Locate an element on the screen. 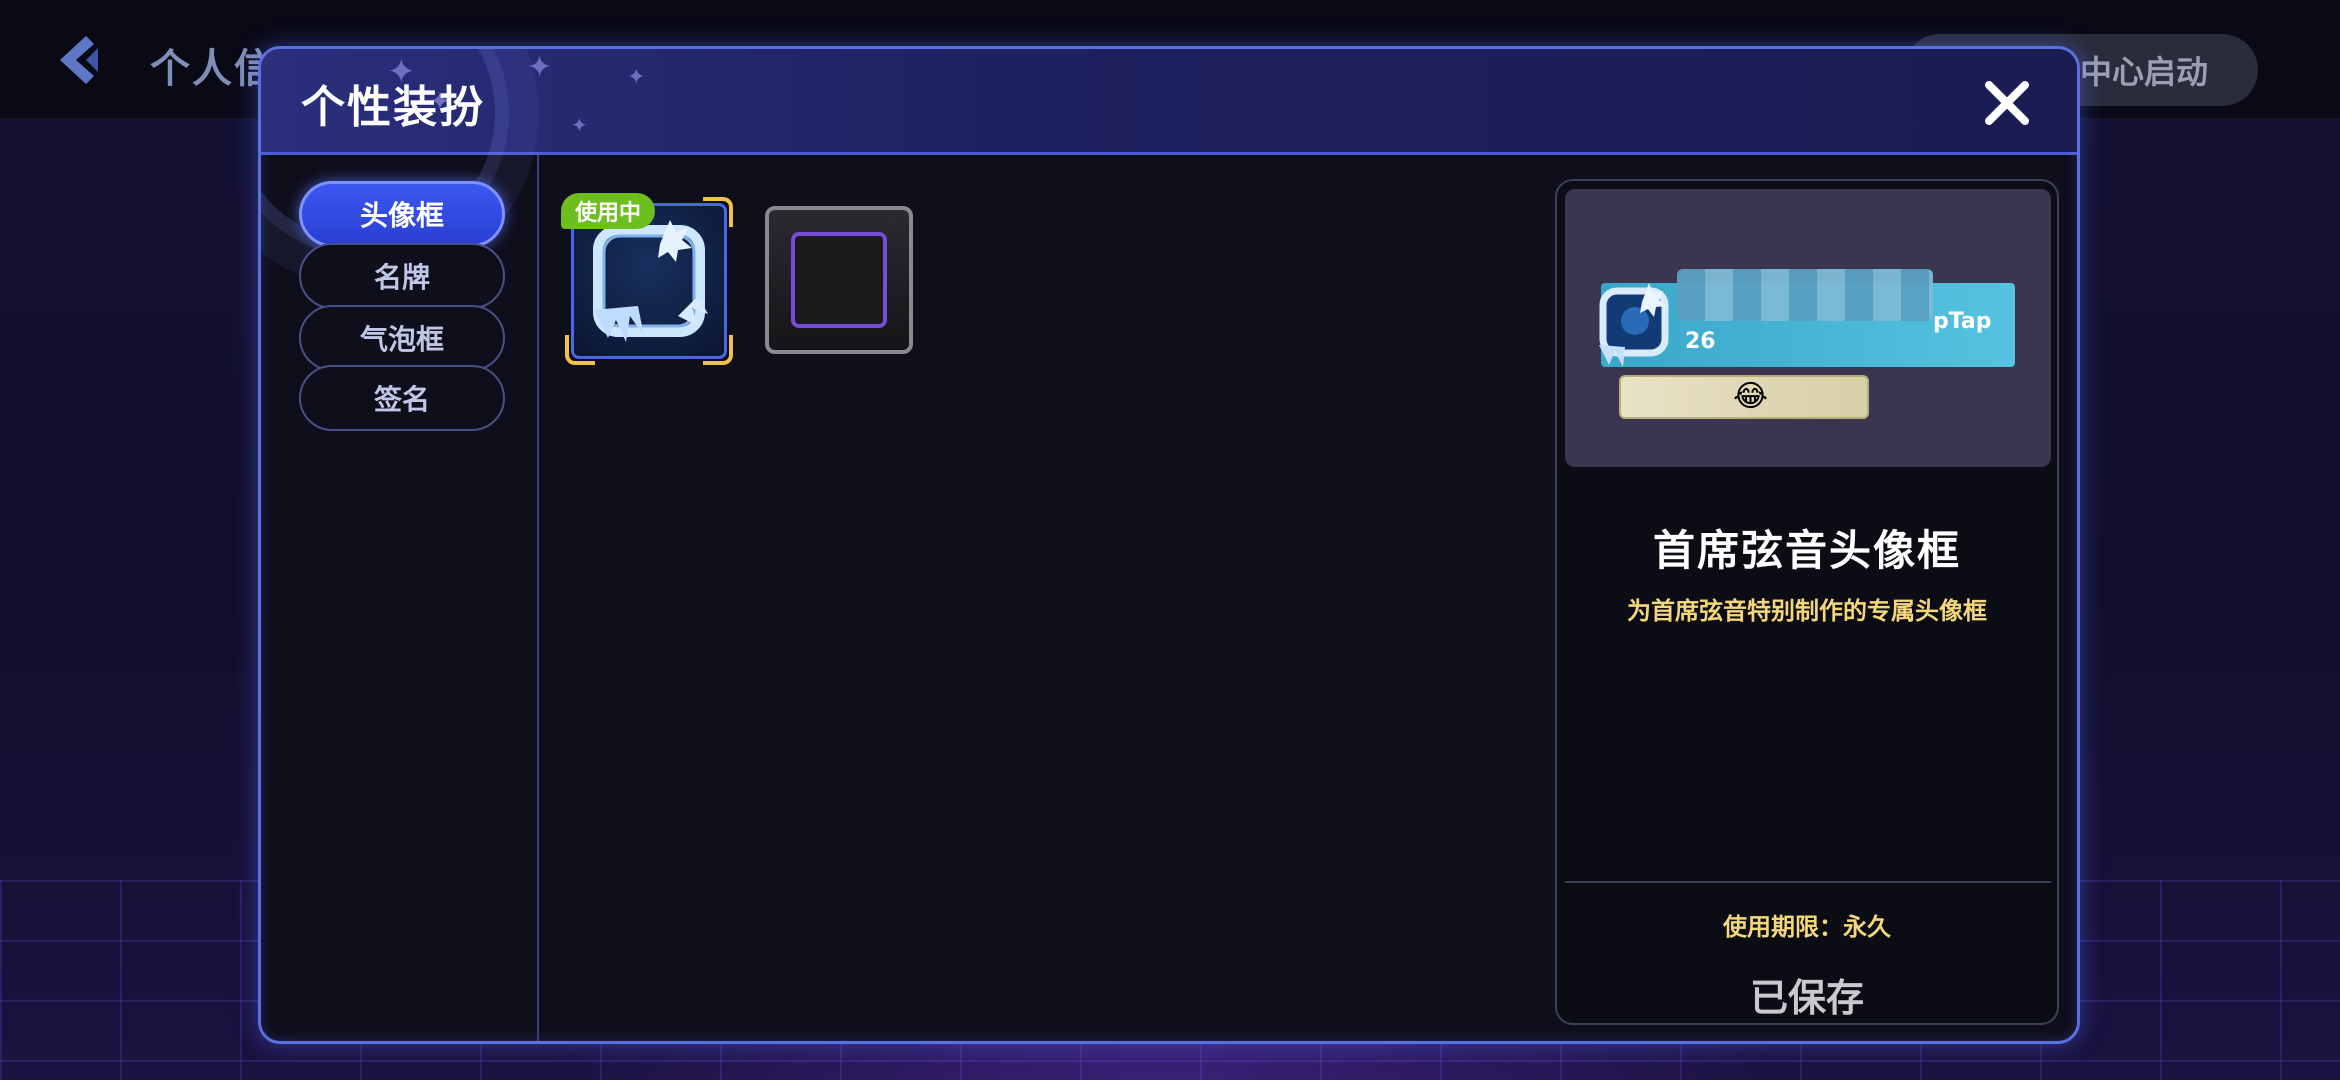 Image resolution: width=2340 pixels, height=1080 pixels. item-description: 为首席弦音特别制作的专属头像框 is located at coordinates (1807, 611).